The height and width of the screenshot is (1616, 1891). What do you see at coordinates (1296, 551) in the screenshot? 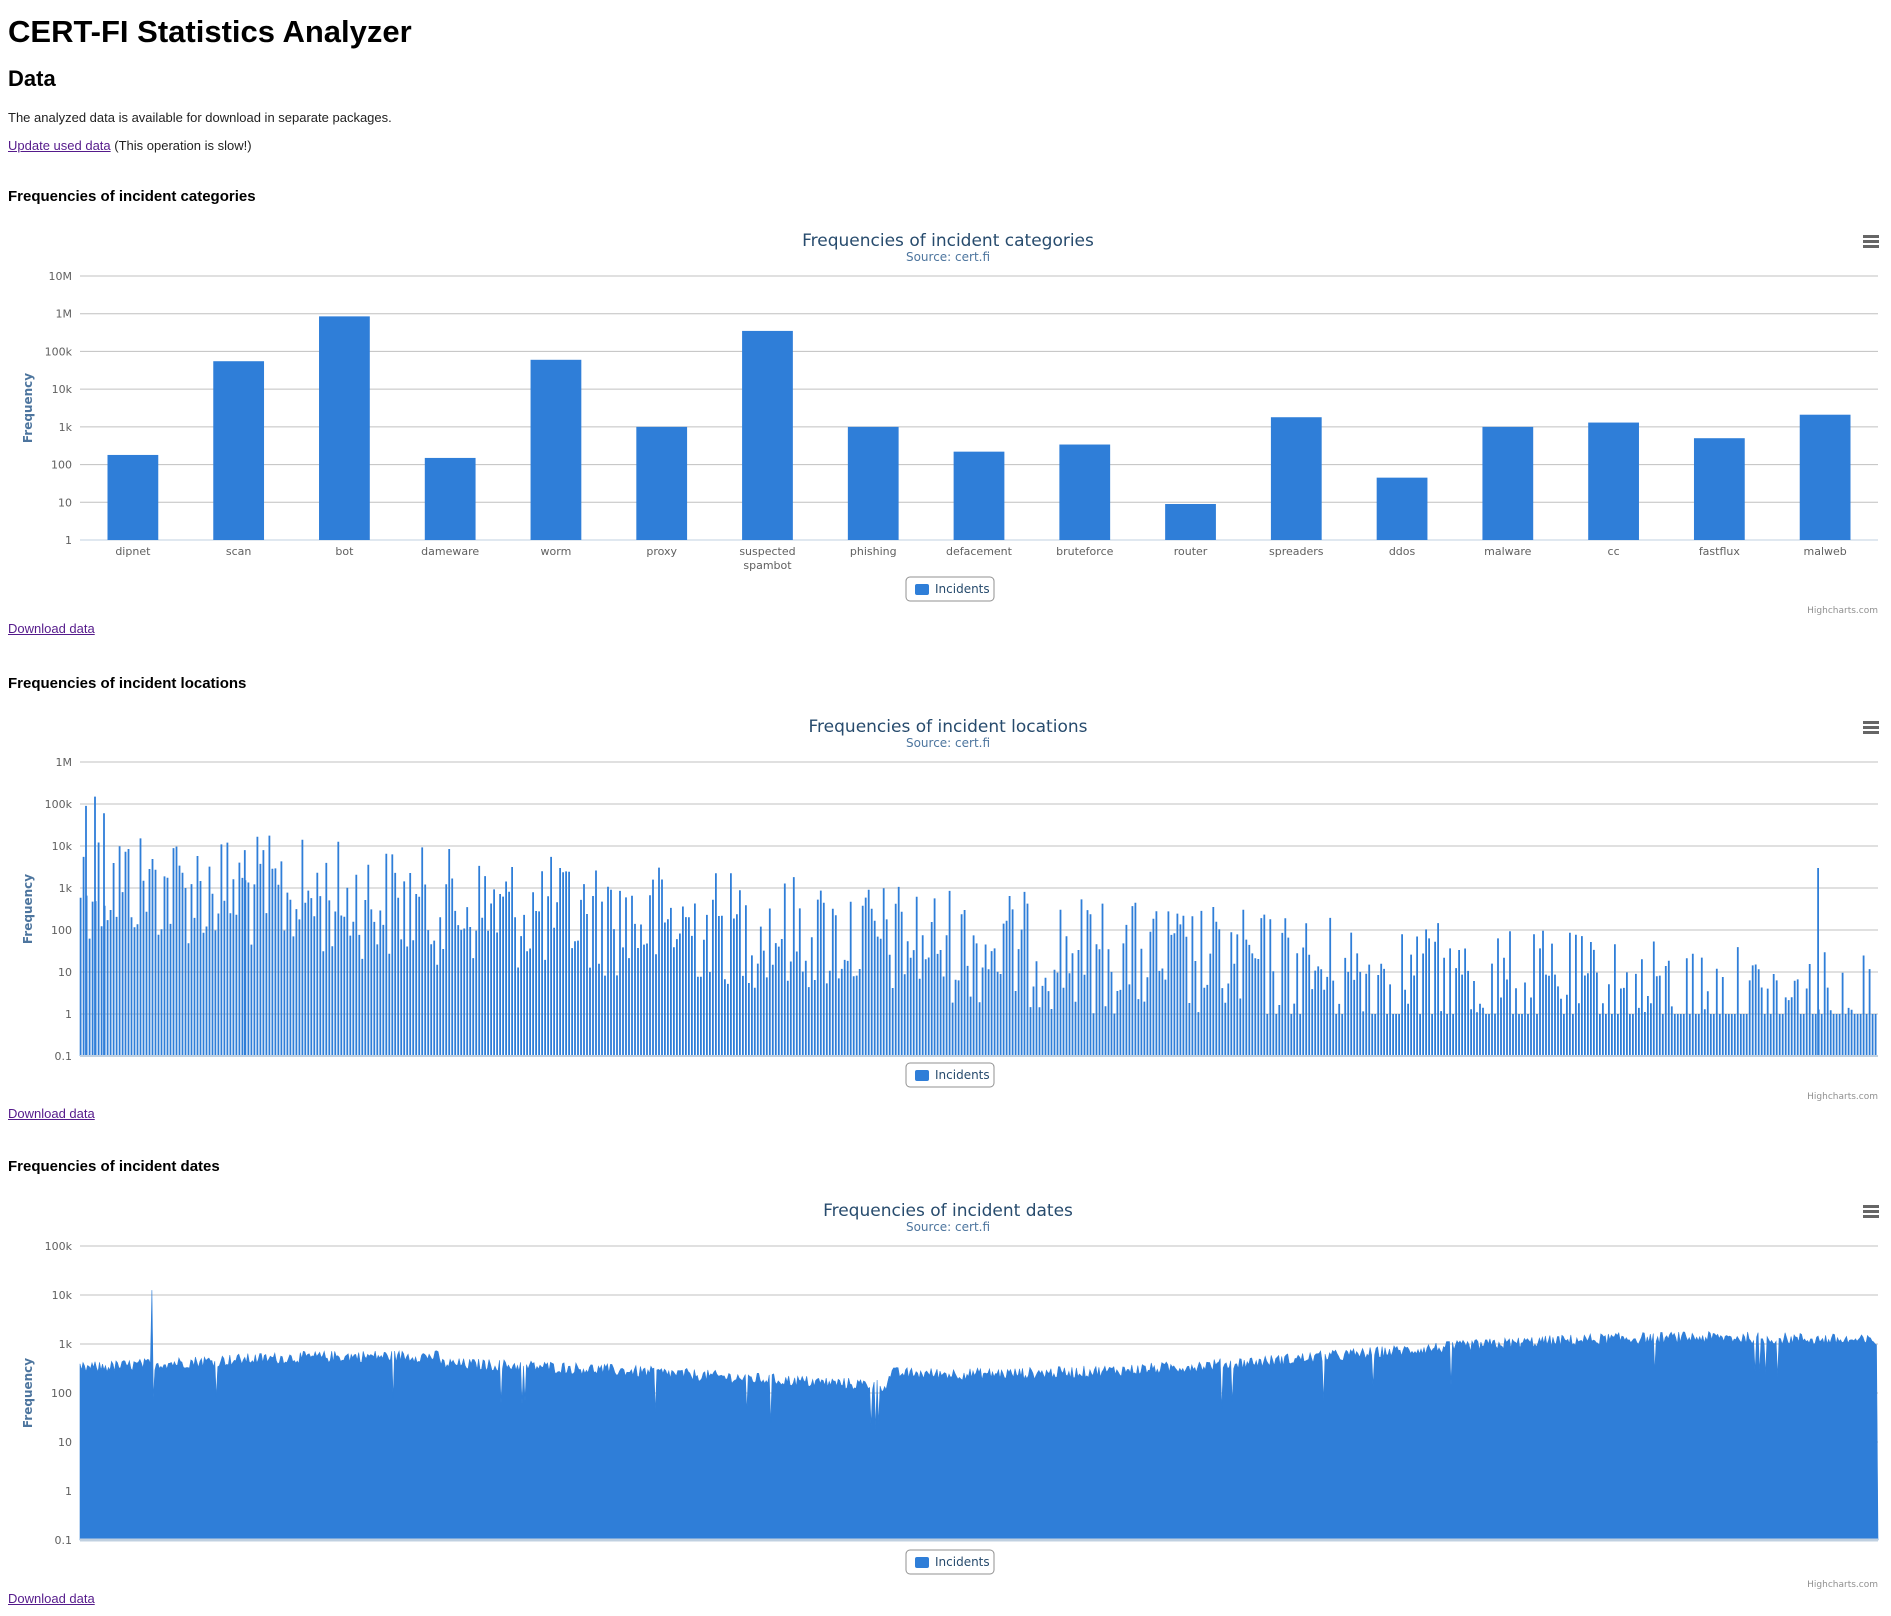
I see `x-tick-label: spreaders` at bounding box center [1296, 551].